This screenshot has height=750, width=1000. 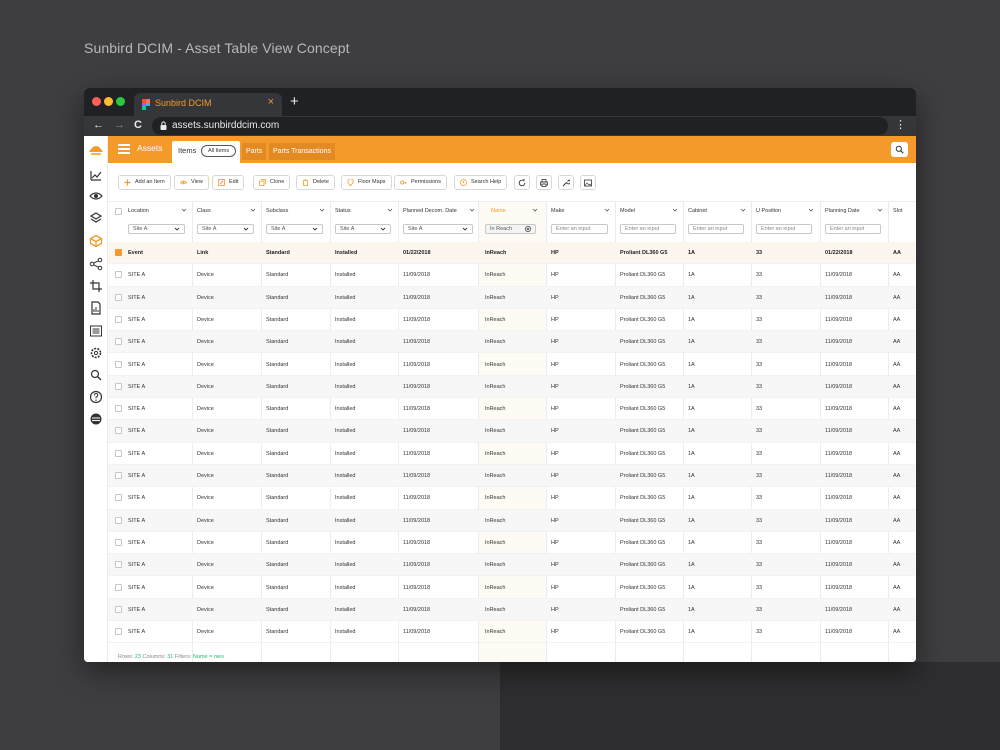 I want to click on filter-name: In Reach, so click(x=510, y=229).